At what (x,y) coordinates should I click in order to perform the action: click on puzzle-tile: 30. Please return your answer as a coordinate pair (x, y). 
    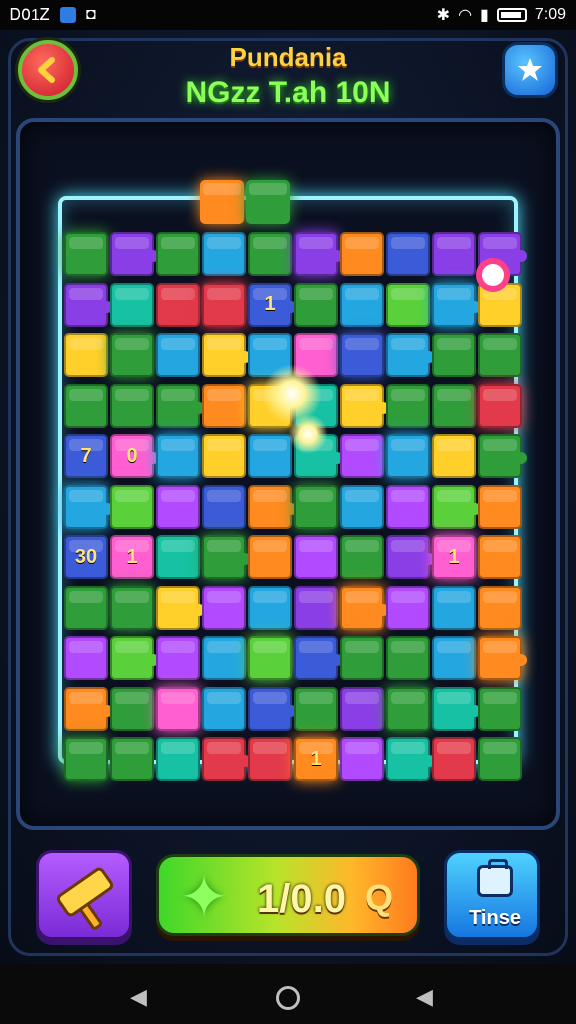
    Looking at the image, I should click on (86, 557).